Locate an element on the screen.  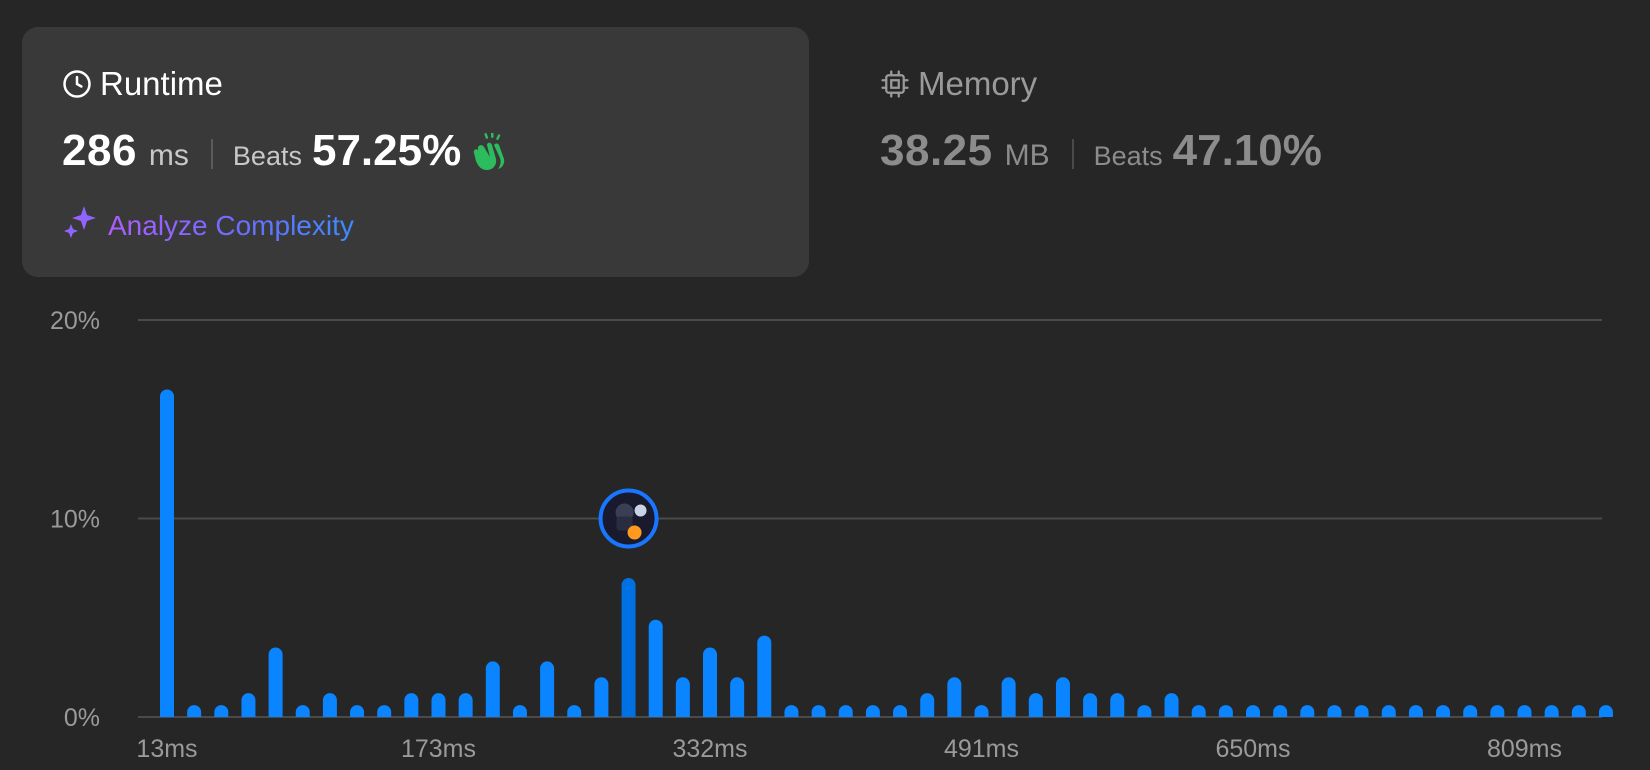
y-tick-label: 20% is located at coordinates (75, 321).